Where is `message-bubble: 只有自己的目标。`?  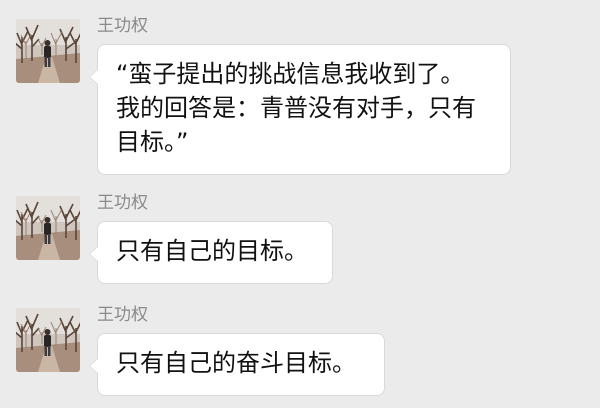 message-bubble: 只有自己的目标。 is located at coordinates (211, 252).